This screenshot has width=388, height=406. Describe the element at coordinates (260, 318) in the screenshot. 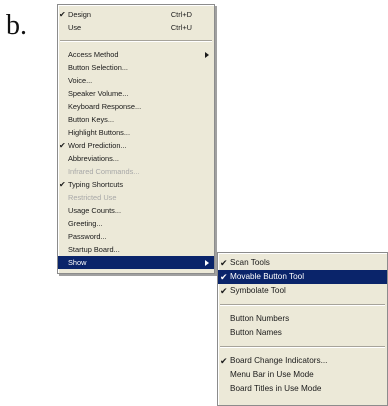

I see `menu-item-label: Button Numbers` at that location.